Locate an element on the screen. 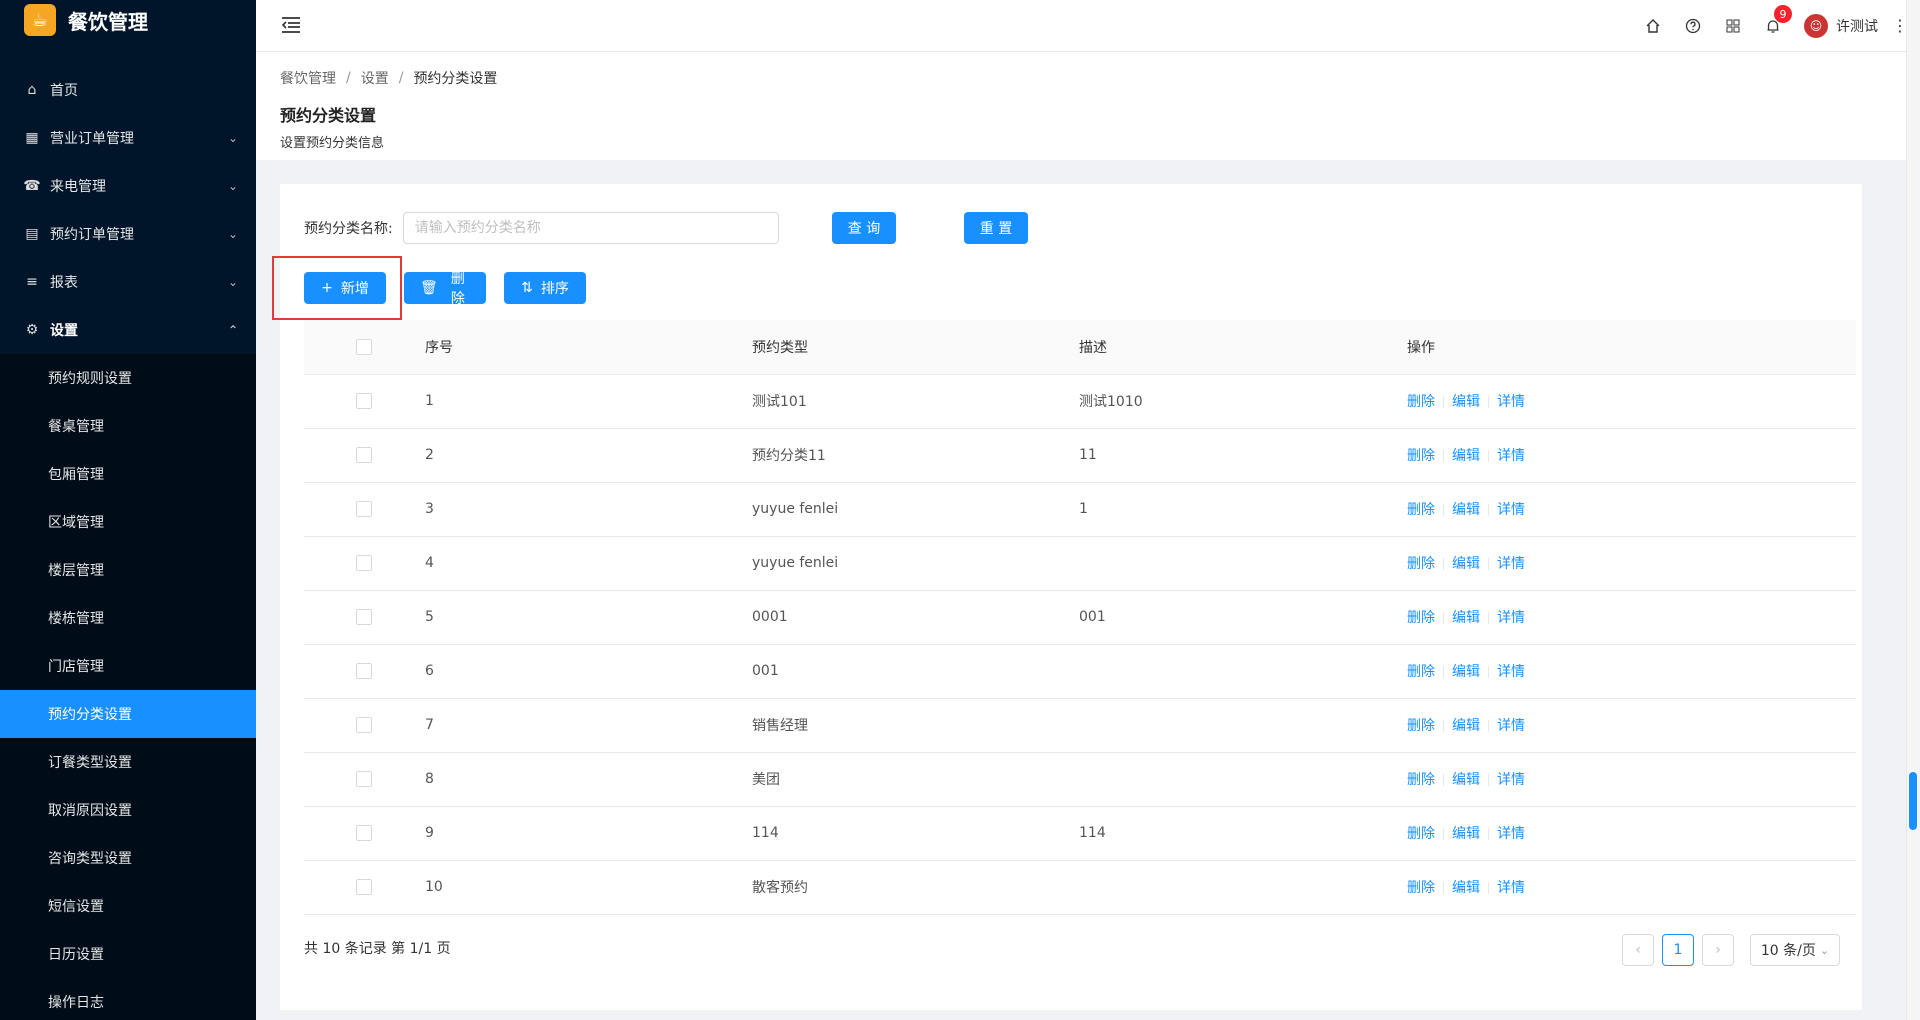  search-input is located at coordinates (590, 228).